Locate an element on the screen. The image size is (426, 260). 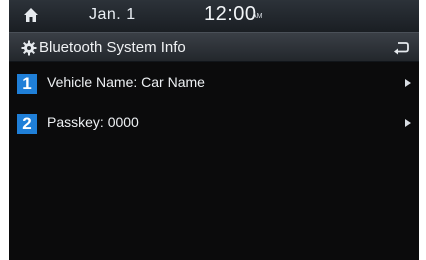
gear-icon is located at coordinates (29, 48).